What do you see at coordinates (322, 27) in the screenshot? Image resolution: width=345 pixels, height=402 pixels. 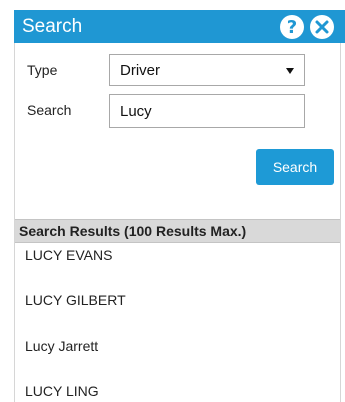 I see `close-icon` at bounding box center [322, 27].